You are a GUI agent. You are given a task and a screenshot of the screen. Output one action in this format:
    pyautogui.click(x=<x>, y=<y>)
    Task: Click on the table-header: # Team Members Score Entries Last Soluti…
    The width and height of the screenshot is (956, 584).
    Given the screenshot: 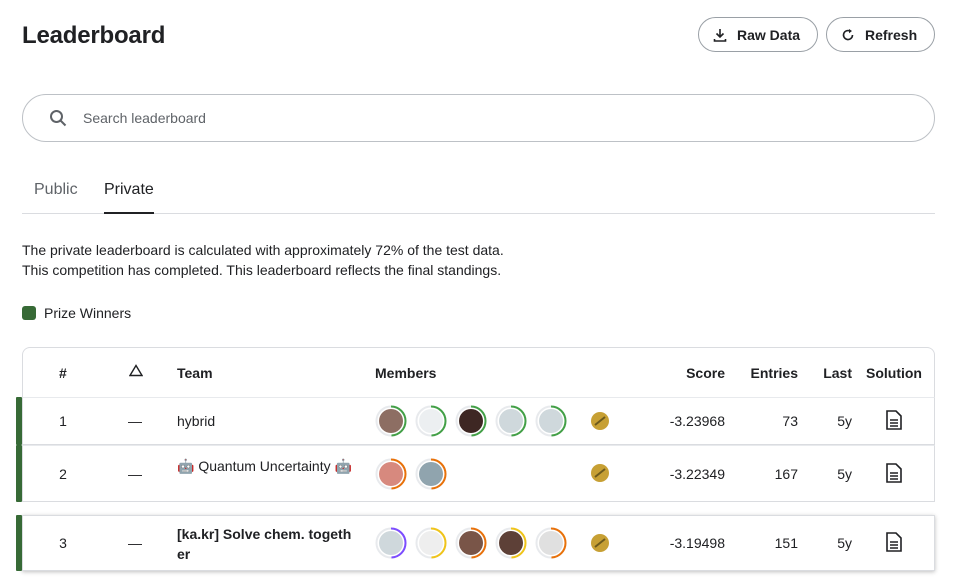 What is the action you would take?
    pyautogui.click(x=478, y=372)
    